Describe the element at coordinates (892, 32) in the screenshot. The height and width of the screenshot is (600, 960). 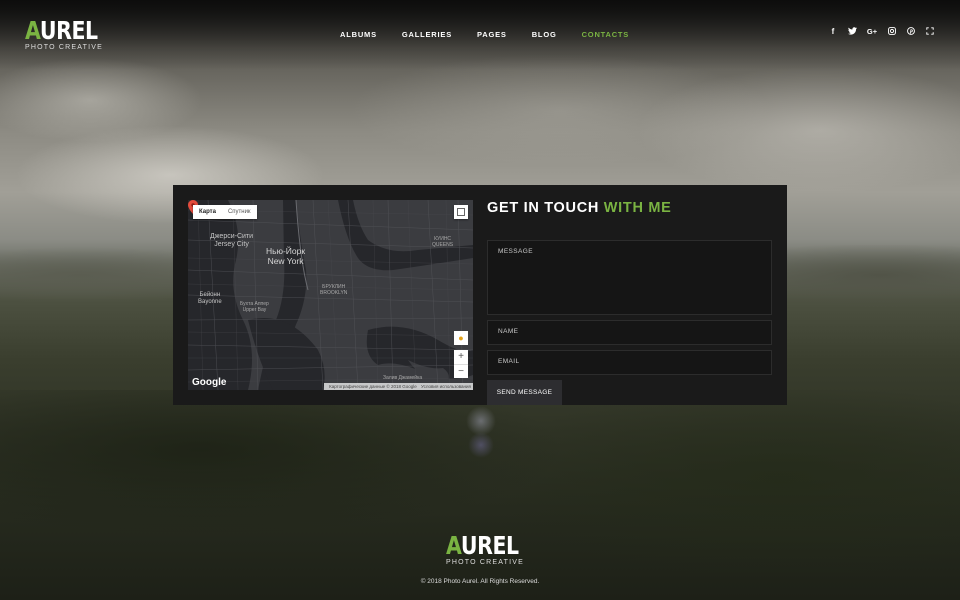
I see `instagram-icon` at that location.